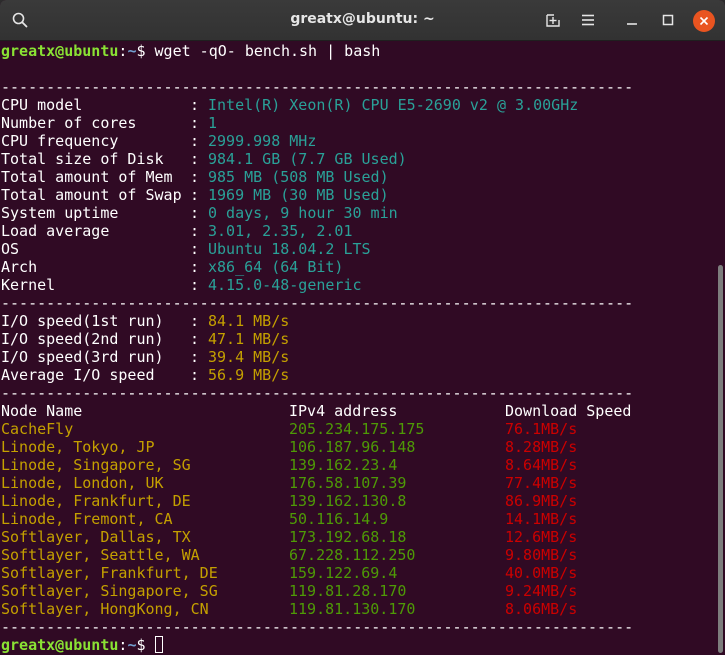  I want to click on node-name: Softlayer, Frankfurt, DE, so click(109, 573).